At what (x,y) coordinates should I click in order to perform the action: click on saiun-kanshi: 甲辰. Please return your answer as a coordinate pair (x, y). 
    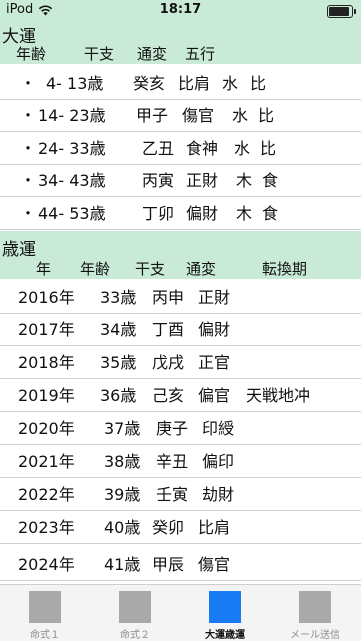
    Looking at the image, I should click on (168, 564).